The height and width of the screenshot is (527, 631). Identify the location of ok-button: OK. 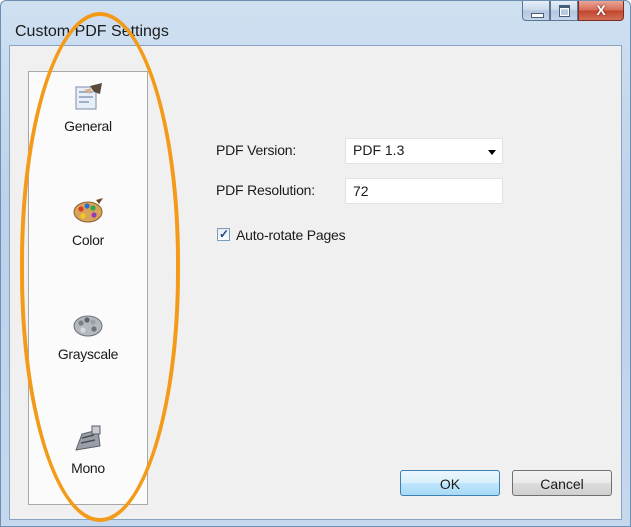
(450, 483).